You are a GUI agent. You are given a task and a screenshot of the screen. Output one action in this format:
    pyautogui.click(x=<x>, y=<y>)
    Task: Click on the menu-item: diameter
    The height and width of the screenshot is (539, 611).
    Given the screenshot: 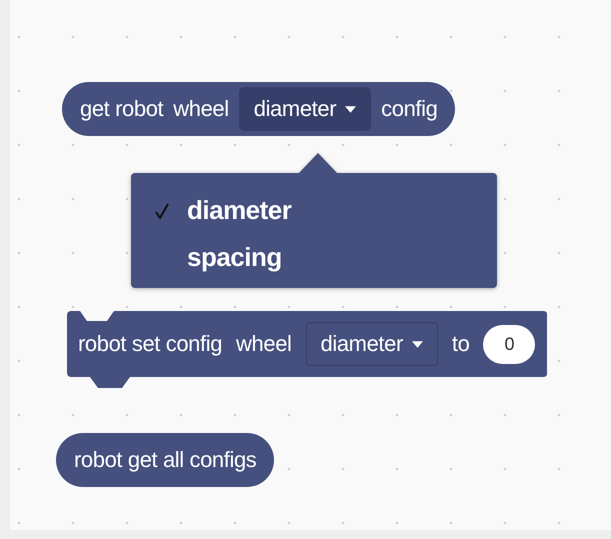 What is the action you would take?
    pyautogui.click(x=326, y=210)
    